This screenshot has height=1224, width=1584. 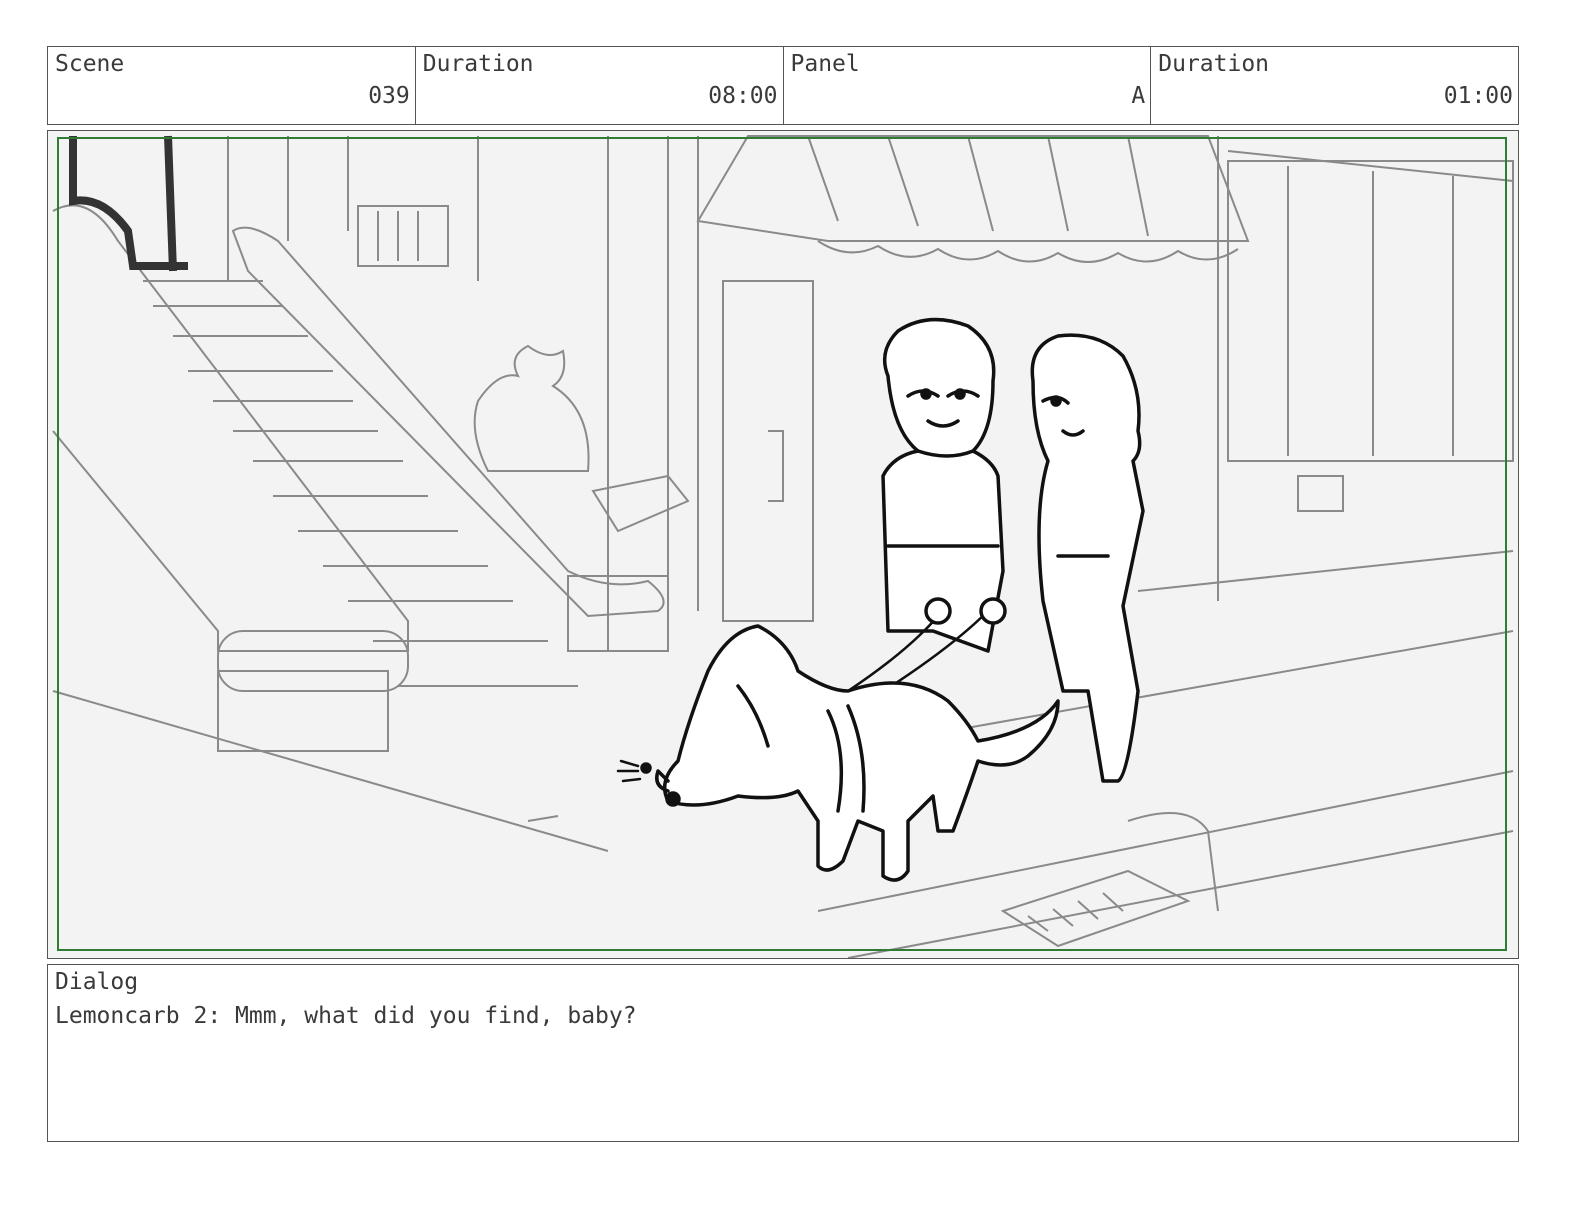 I want to click on scene-duration-value: 08:00, so click(x=743, y=96).